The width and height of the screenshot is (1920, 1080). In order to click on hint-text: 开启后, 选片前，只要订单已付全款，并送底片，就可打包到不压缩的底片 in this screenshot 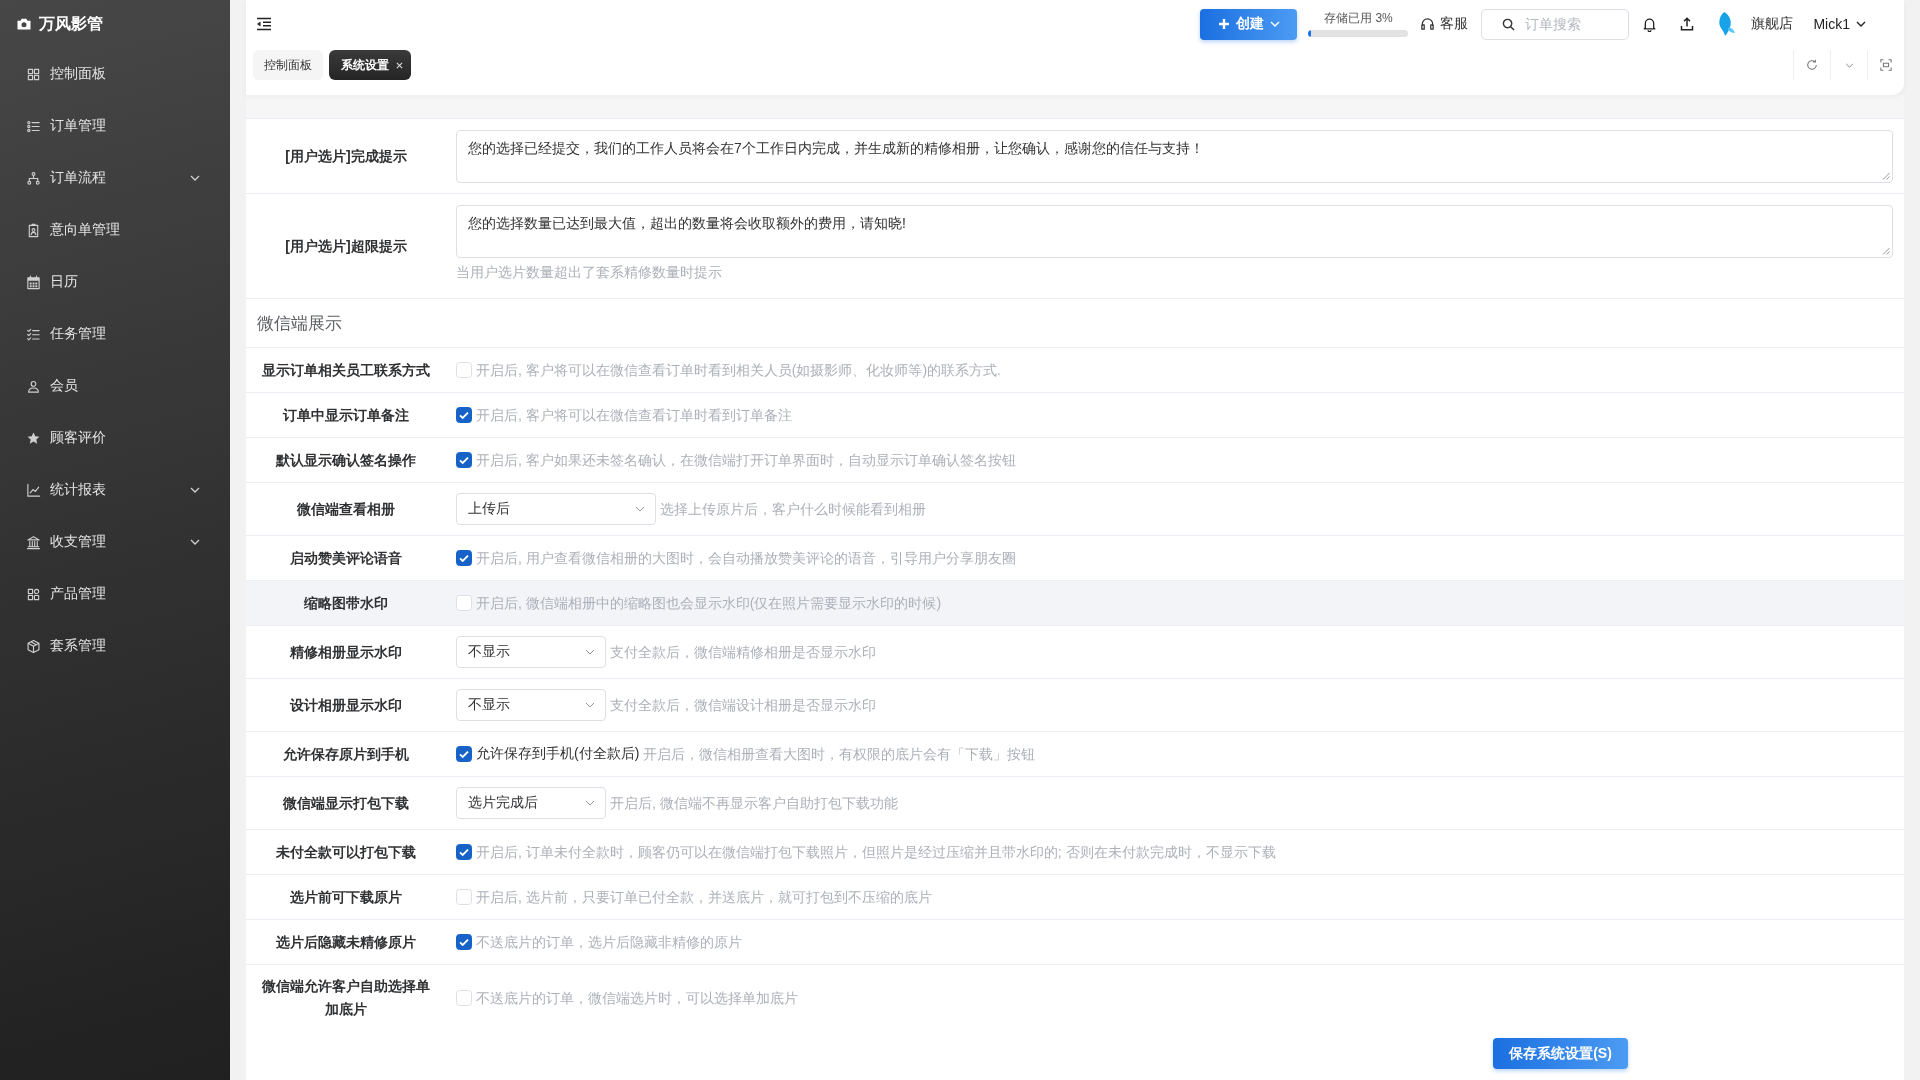, I will do `click(704, 897)`.